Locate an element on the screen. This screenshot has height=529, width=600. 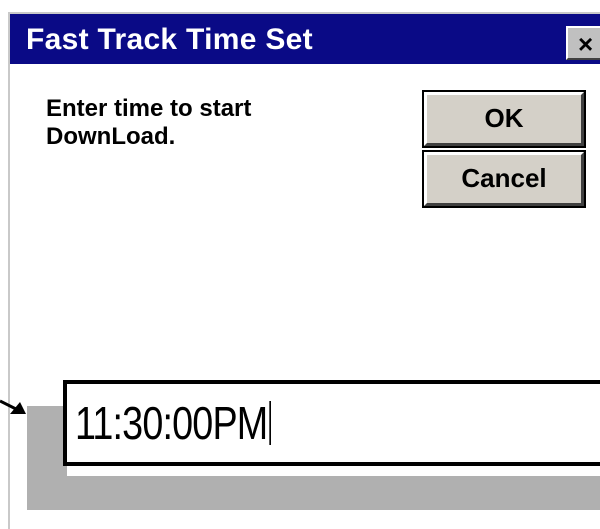
dialog-title: Fast Track Time Set is located at coordinates (169, 39).